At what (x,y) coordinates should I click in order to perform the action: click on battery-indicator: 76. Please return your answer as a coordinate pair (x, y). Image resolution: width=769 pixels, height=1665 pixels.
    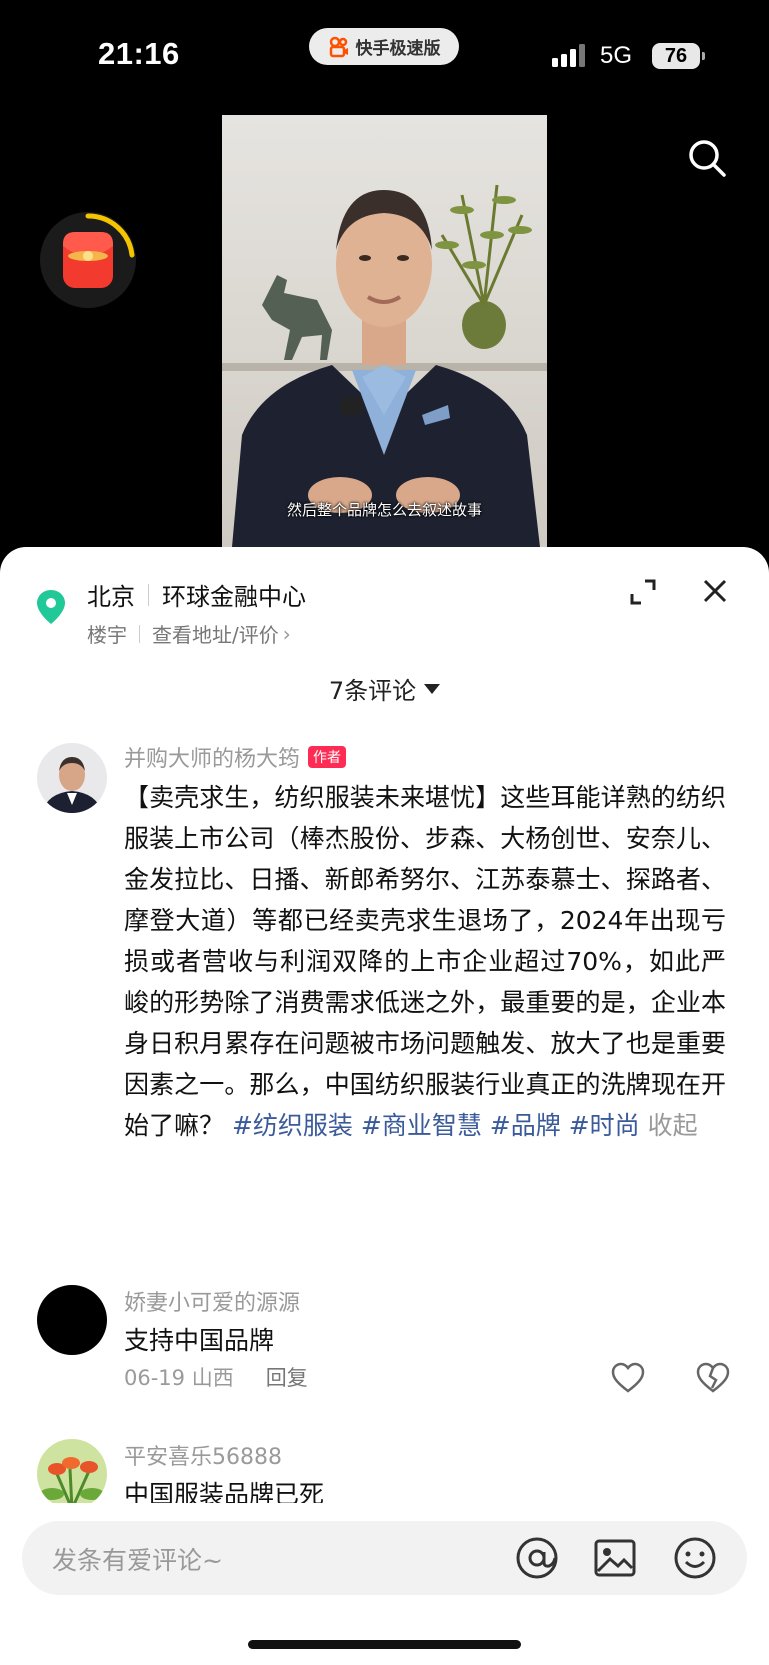
    Looking at the image, I should click on (678, 56).